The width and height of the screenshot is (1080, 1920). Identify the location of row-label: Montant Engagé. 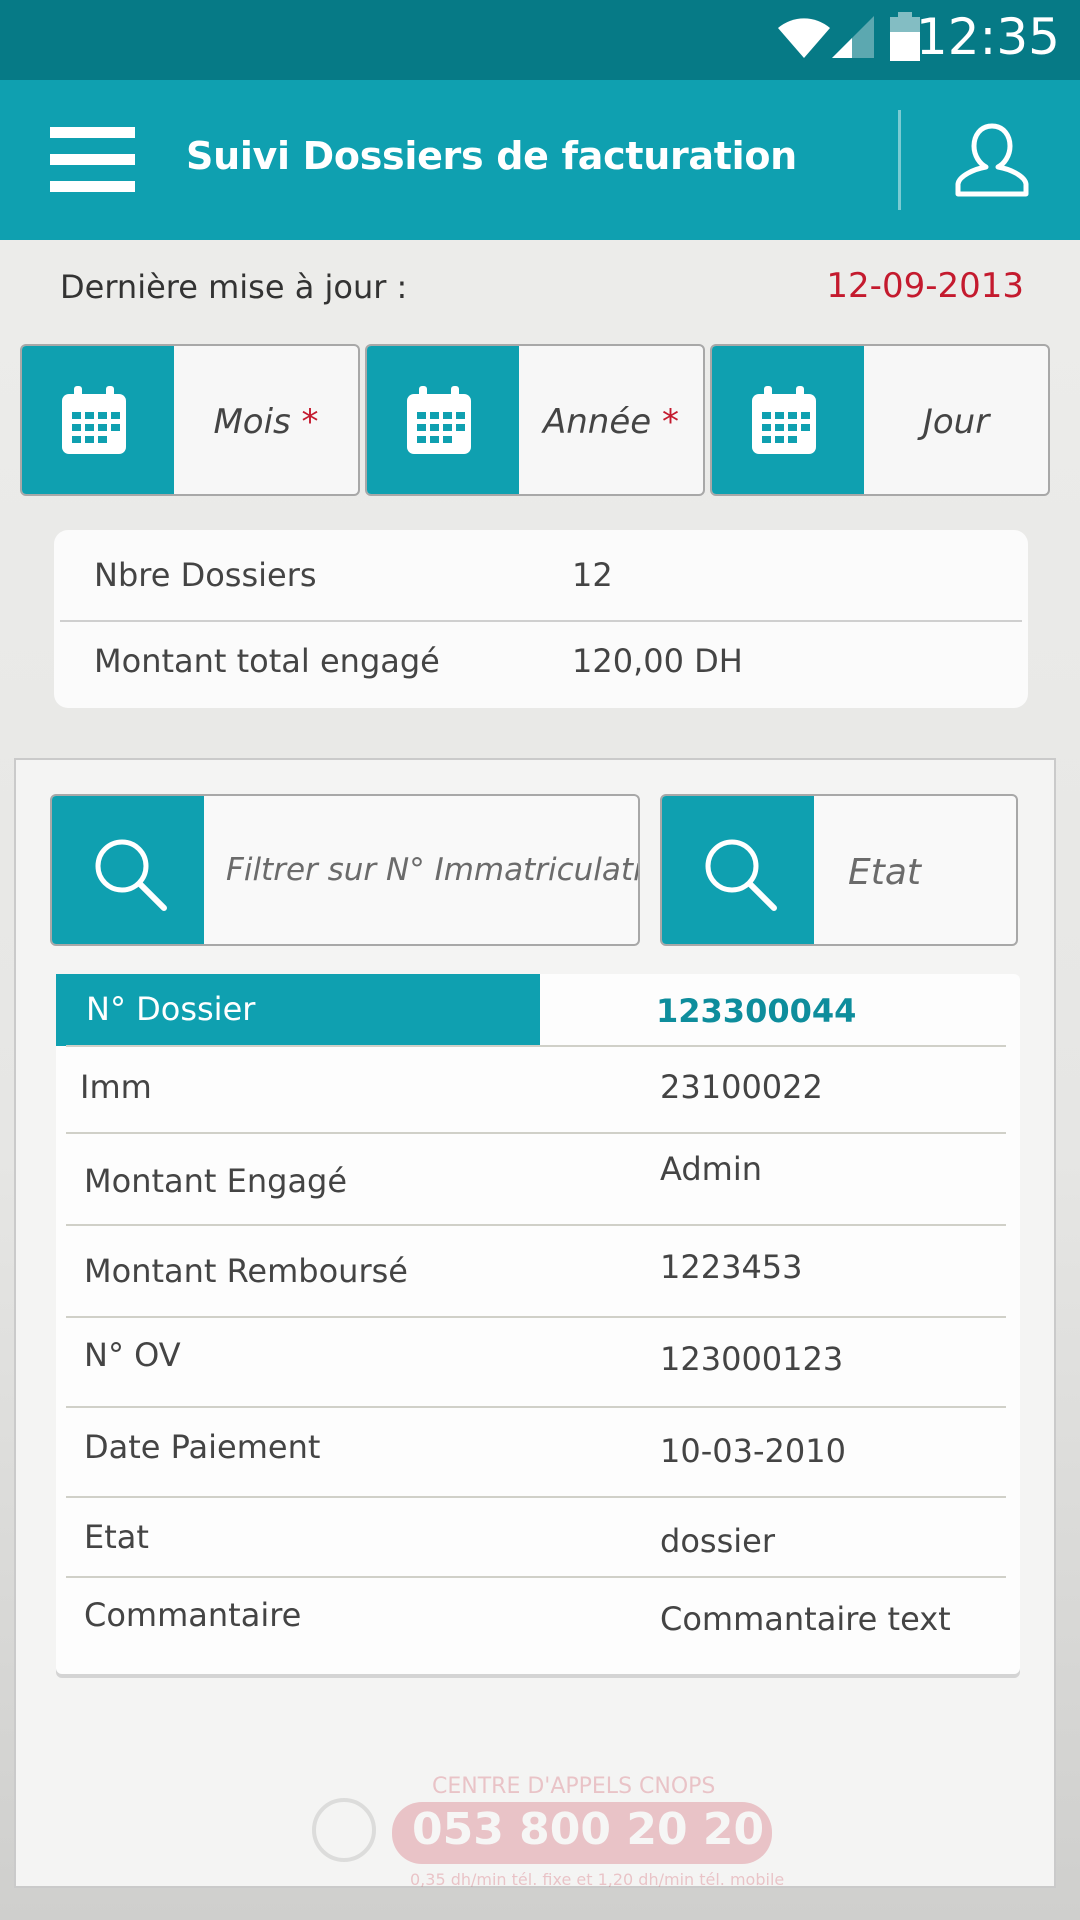
(216, 1181).